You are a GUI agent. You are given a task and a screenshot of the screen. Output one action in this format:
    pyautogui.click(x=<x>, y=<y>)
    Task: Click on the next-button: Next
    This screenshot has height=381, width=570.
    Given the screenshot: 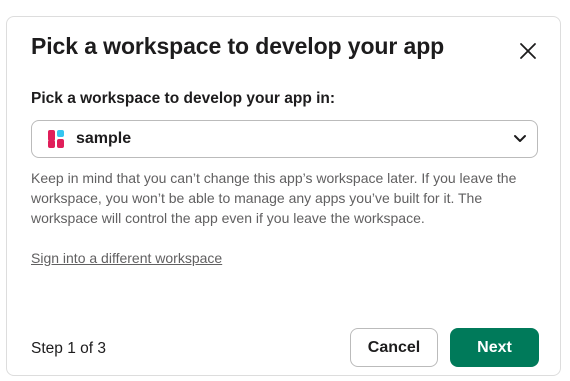 What is the action you would take?
    pyautogui.click(x=494, y=347)
    